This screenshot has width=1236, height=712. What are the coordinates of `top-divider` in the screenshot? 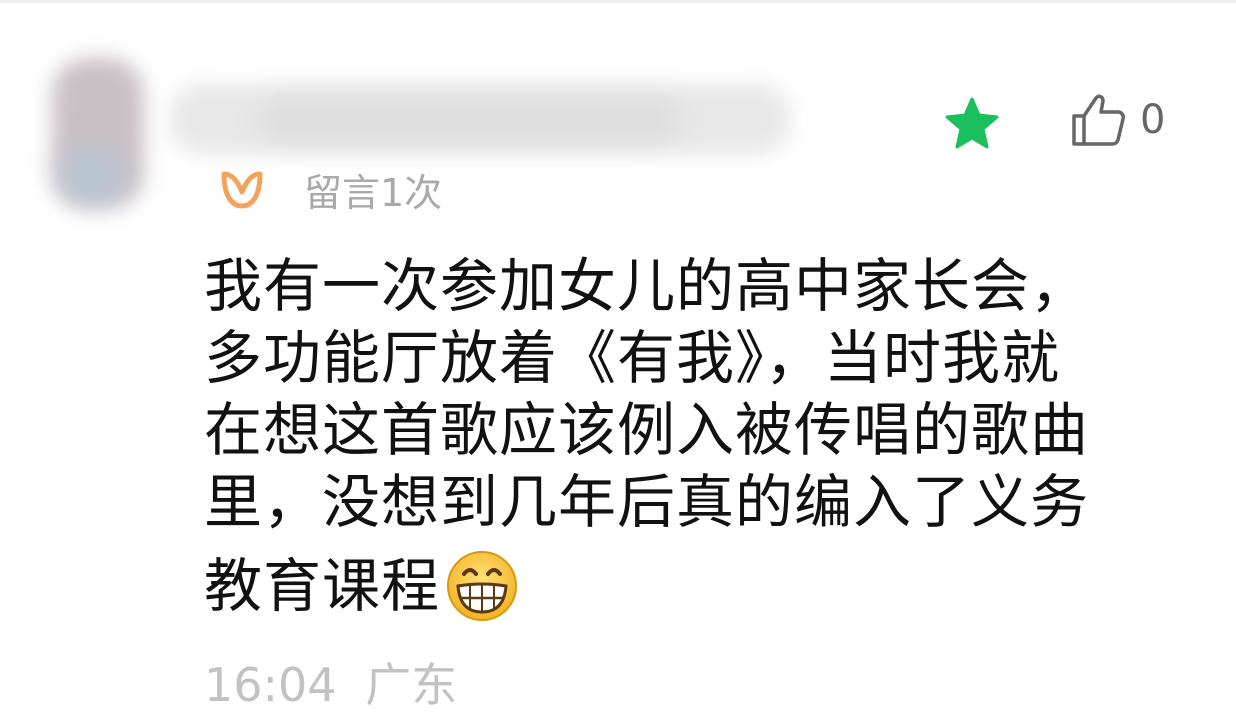 It's located at (618, 1).